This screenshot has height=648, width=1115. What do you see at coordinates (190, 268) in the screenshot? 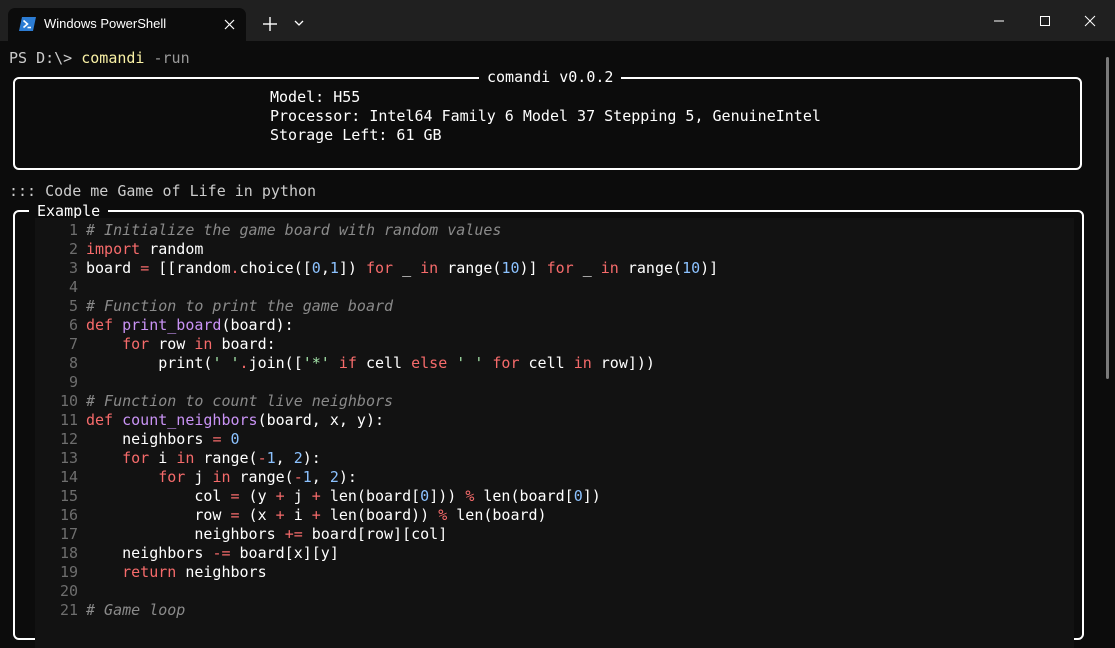
I see `code-token: [[random` at bounding box center [190, 268].